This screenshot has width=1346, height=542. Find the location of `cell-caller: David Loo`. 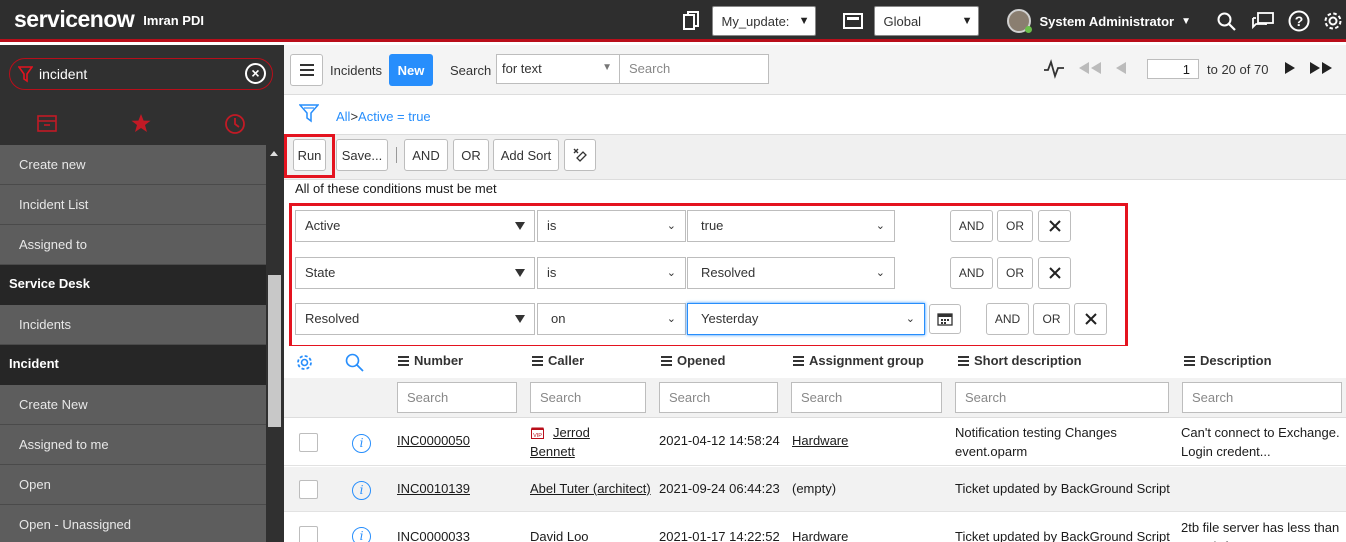

cell-caller: David Loo is located at coordinates (559, 534).